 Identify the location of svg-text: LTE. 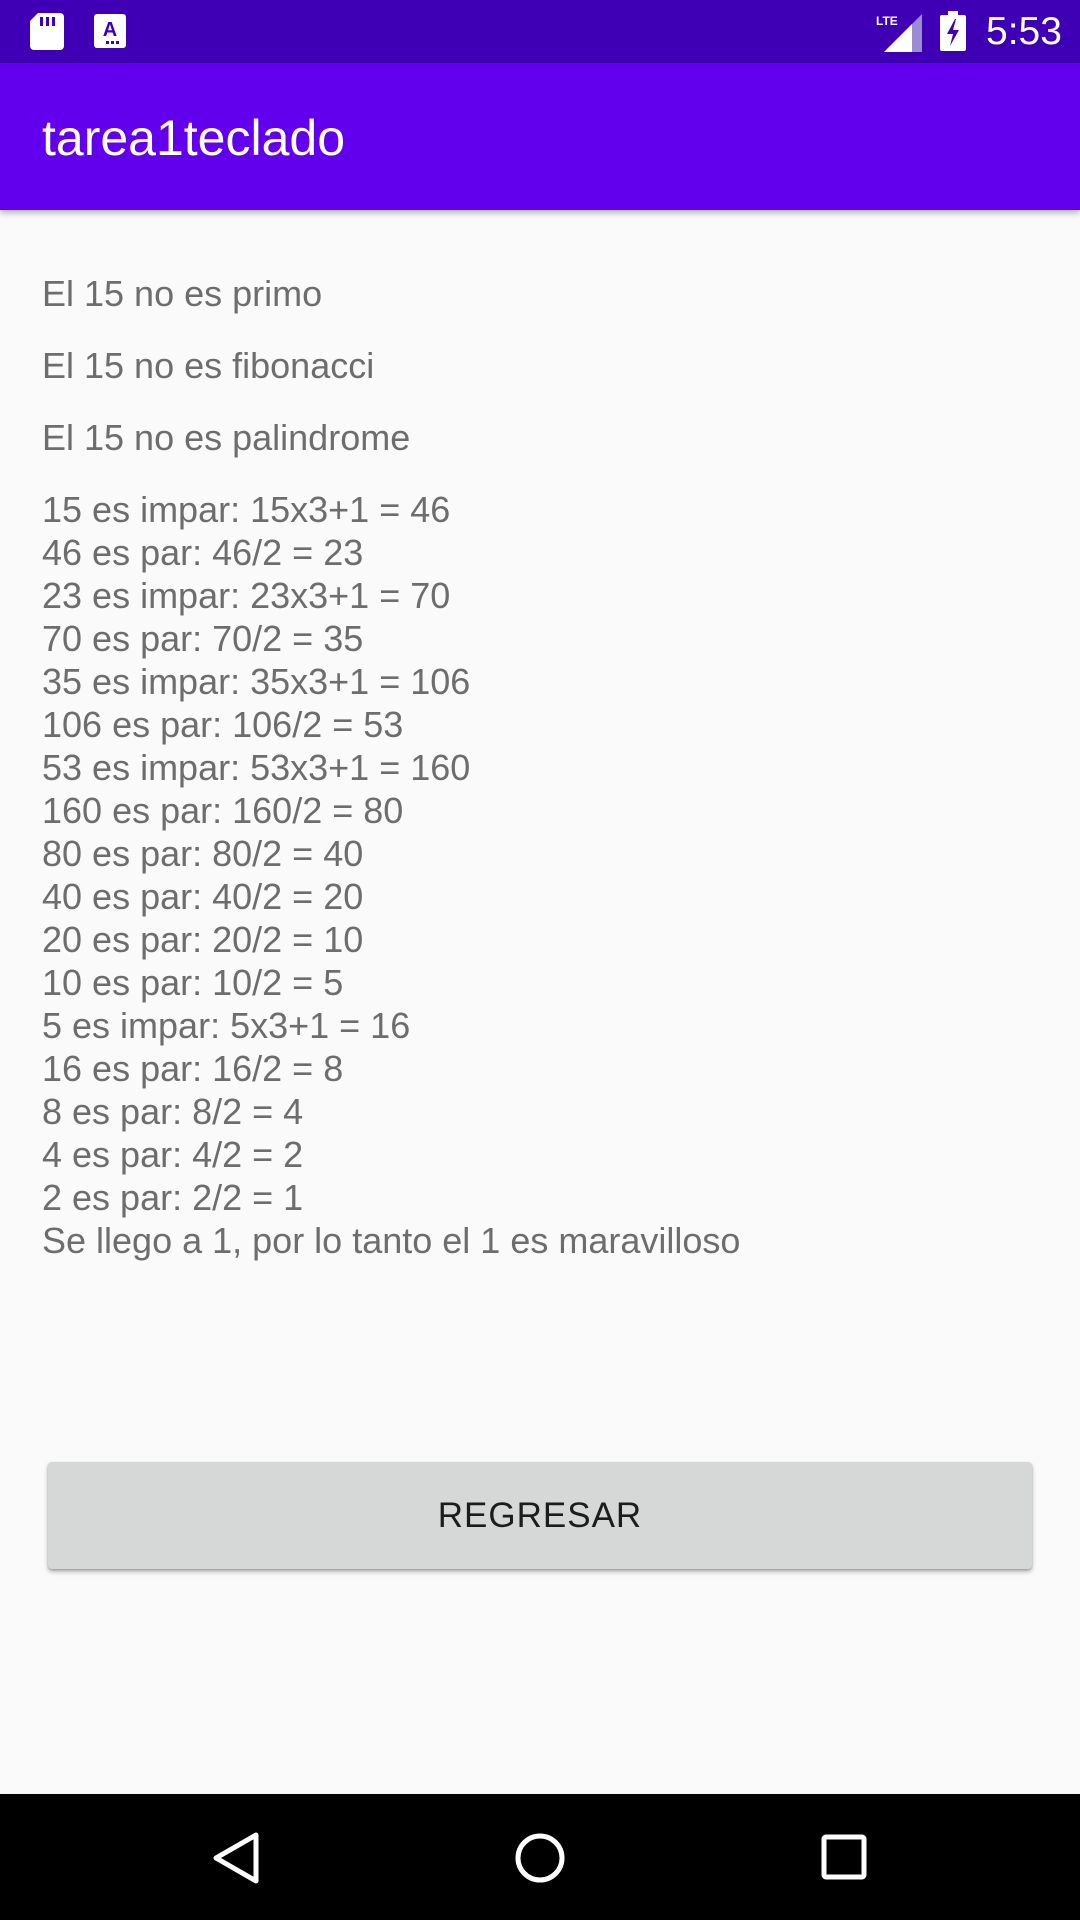
(887, 21).